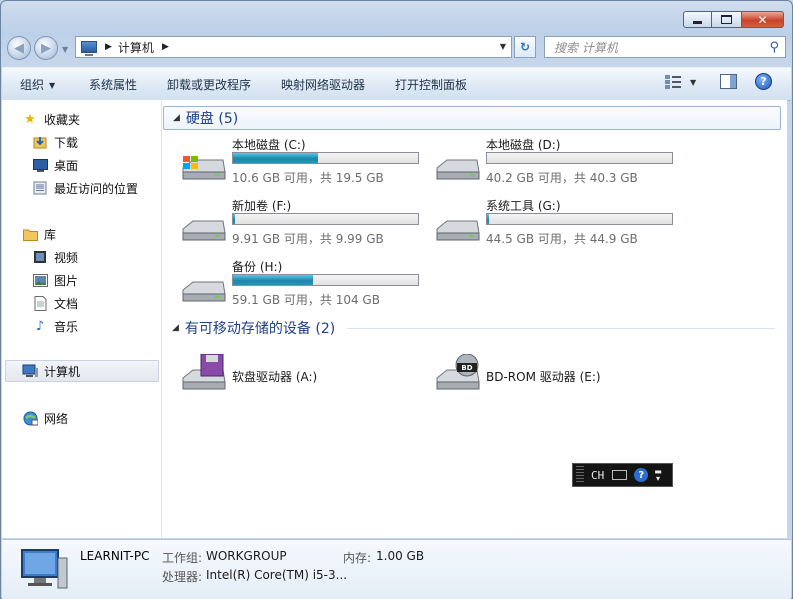  I want to click on refresh-icon: ↻, so click(525, 47).